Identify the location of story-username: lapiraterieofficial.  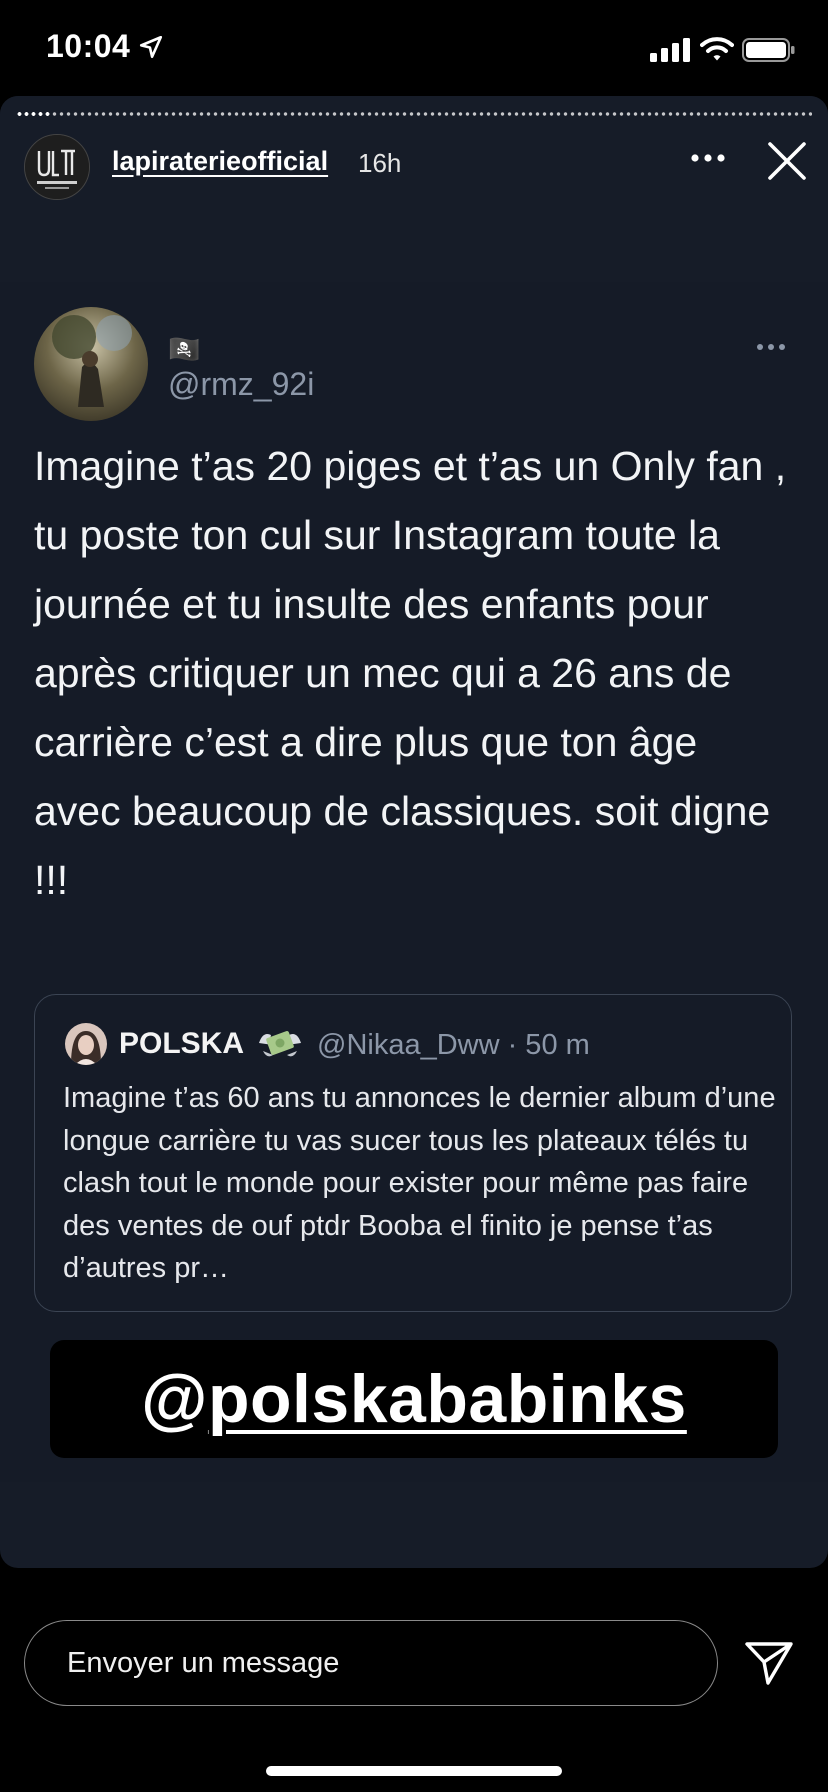
(220, 161).